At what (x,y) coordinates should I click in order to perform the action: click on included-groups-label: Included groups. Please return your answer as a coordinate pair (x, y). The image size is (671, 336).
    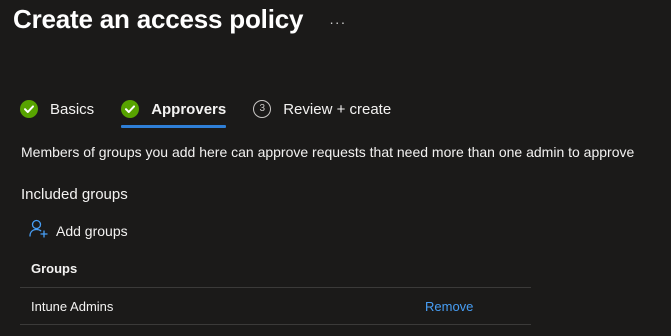
    Looking at the image, I should click on (74, 194).